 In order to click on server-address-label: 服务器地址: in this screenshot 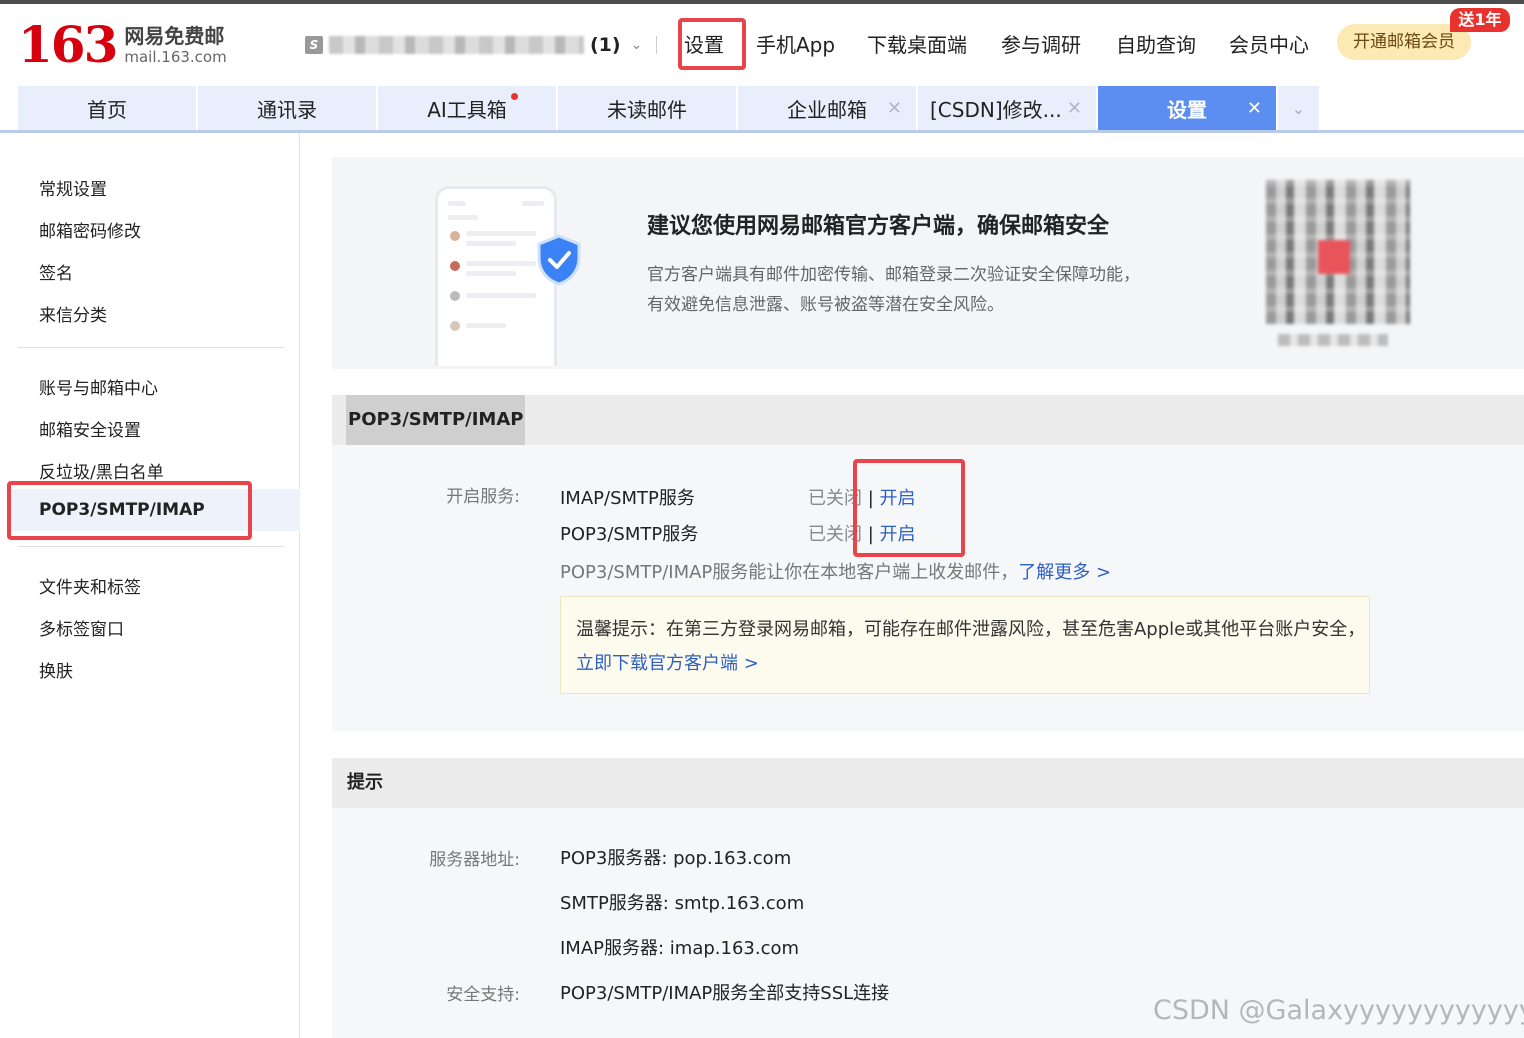, I will do `click(474, 860)`.